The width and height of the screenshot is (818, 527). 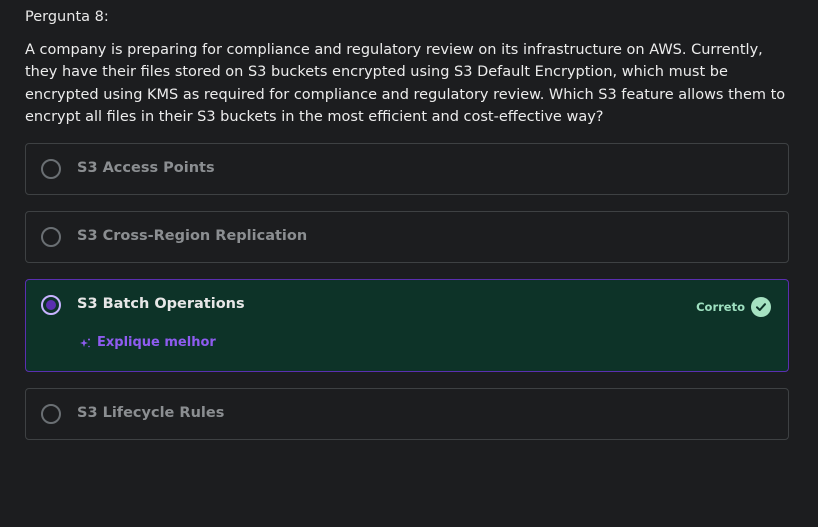 What do you see at coordinates (67, 17) in the screenshot?
I see `question-number: Pergunta 8:` at bounding box center [67, 17].